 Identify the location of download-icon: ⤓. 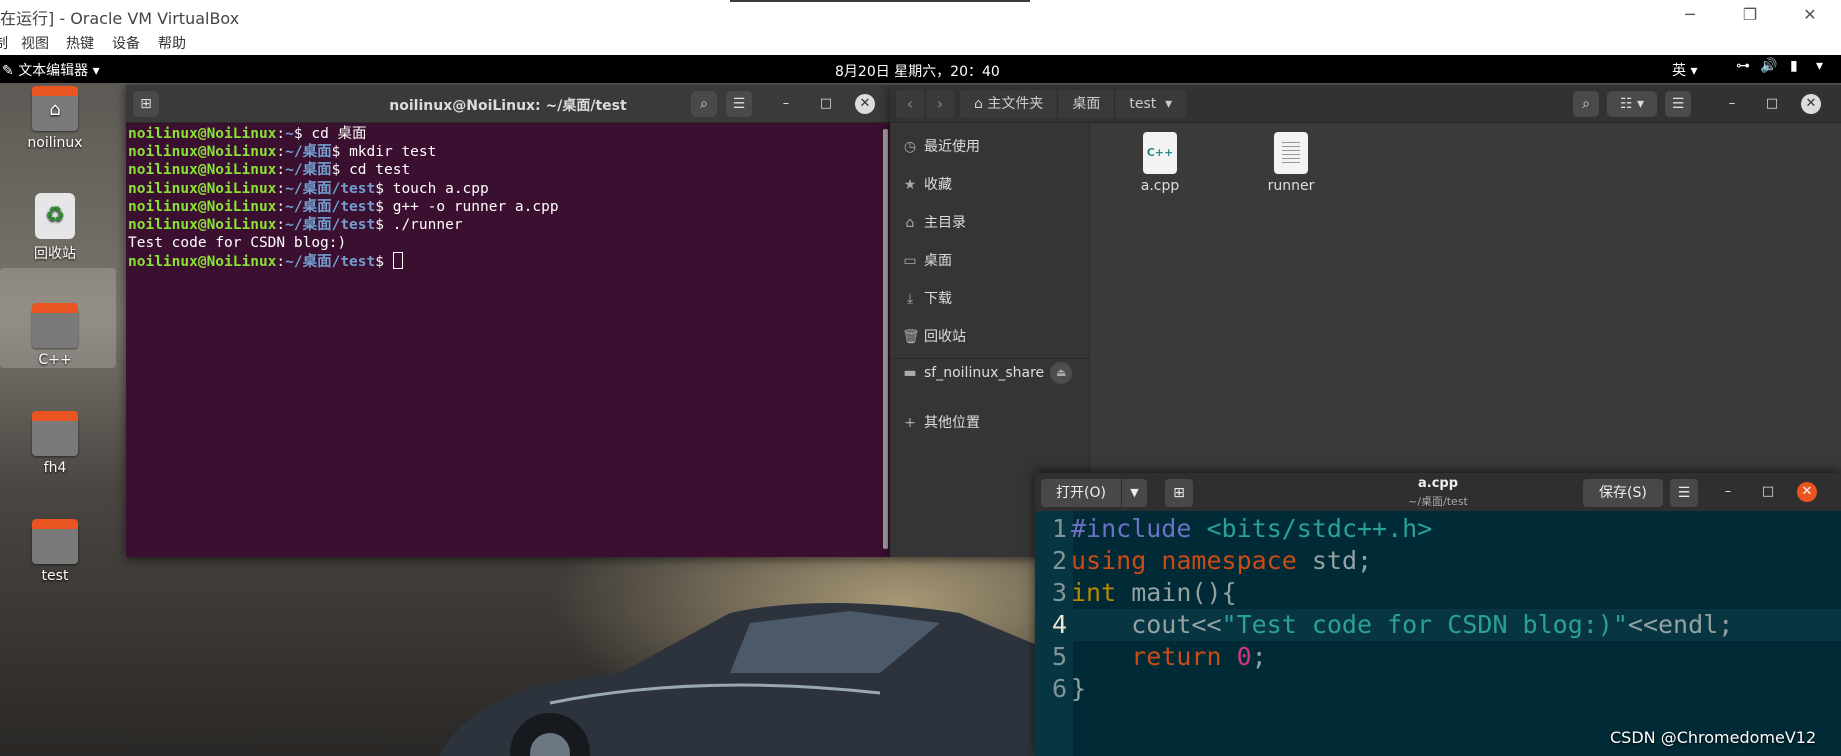
(910, 299).